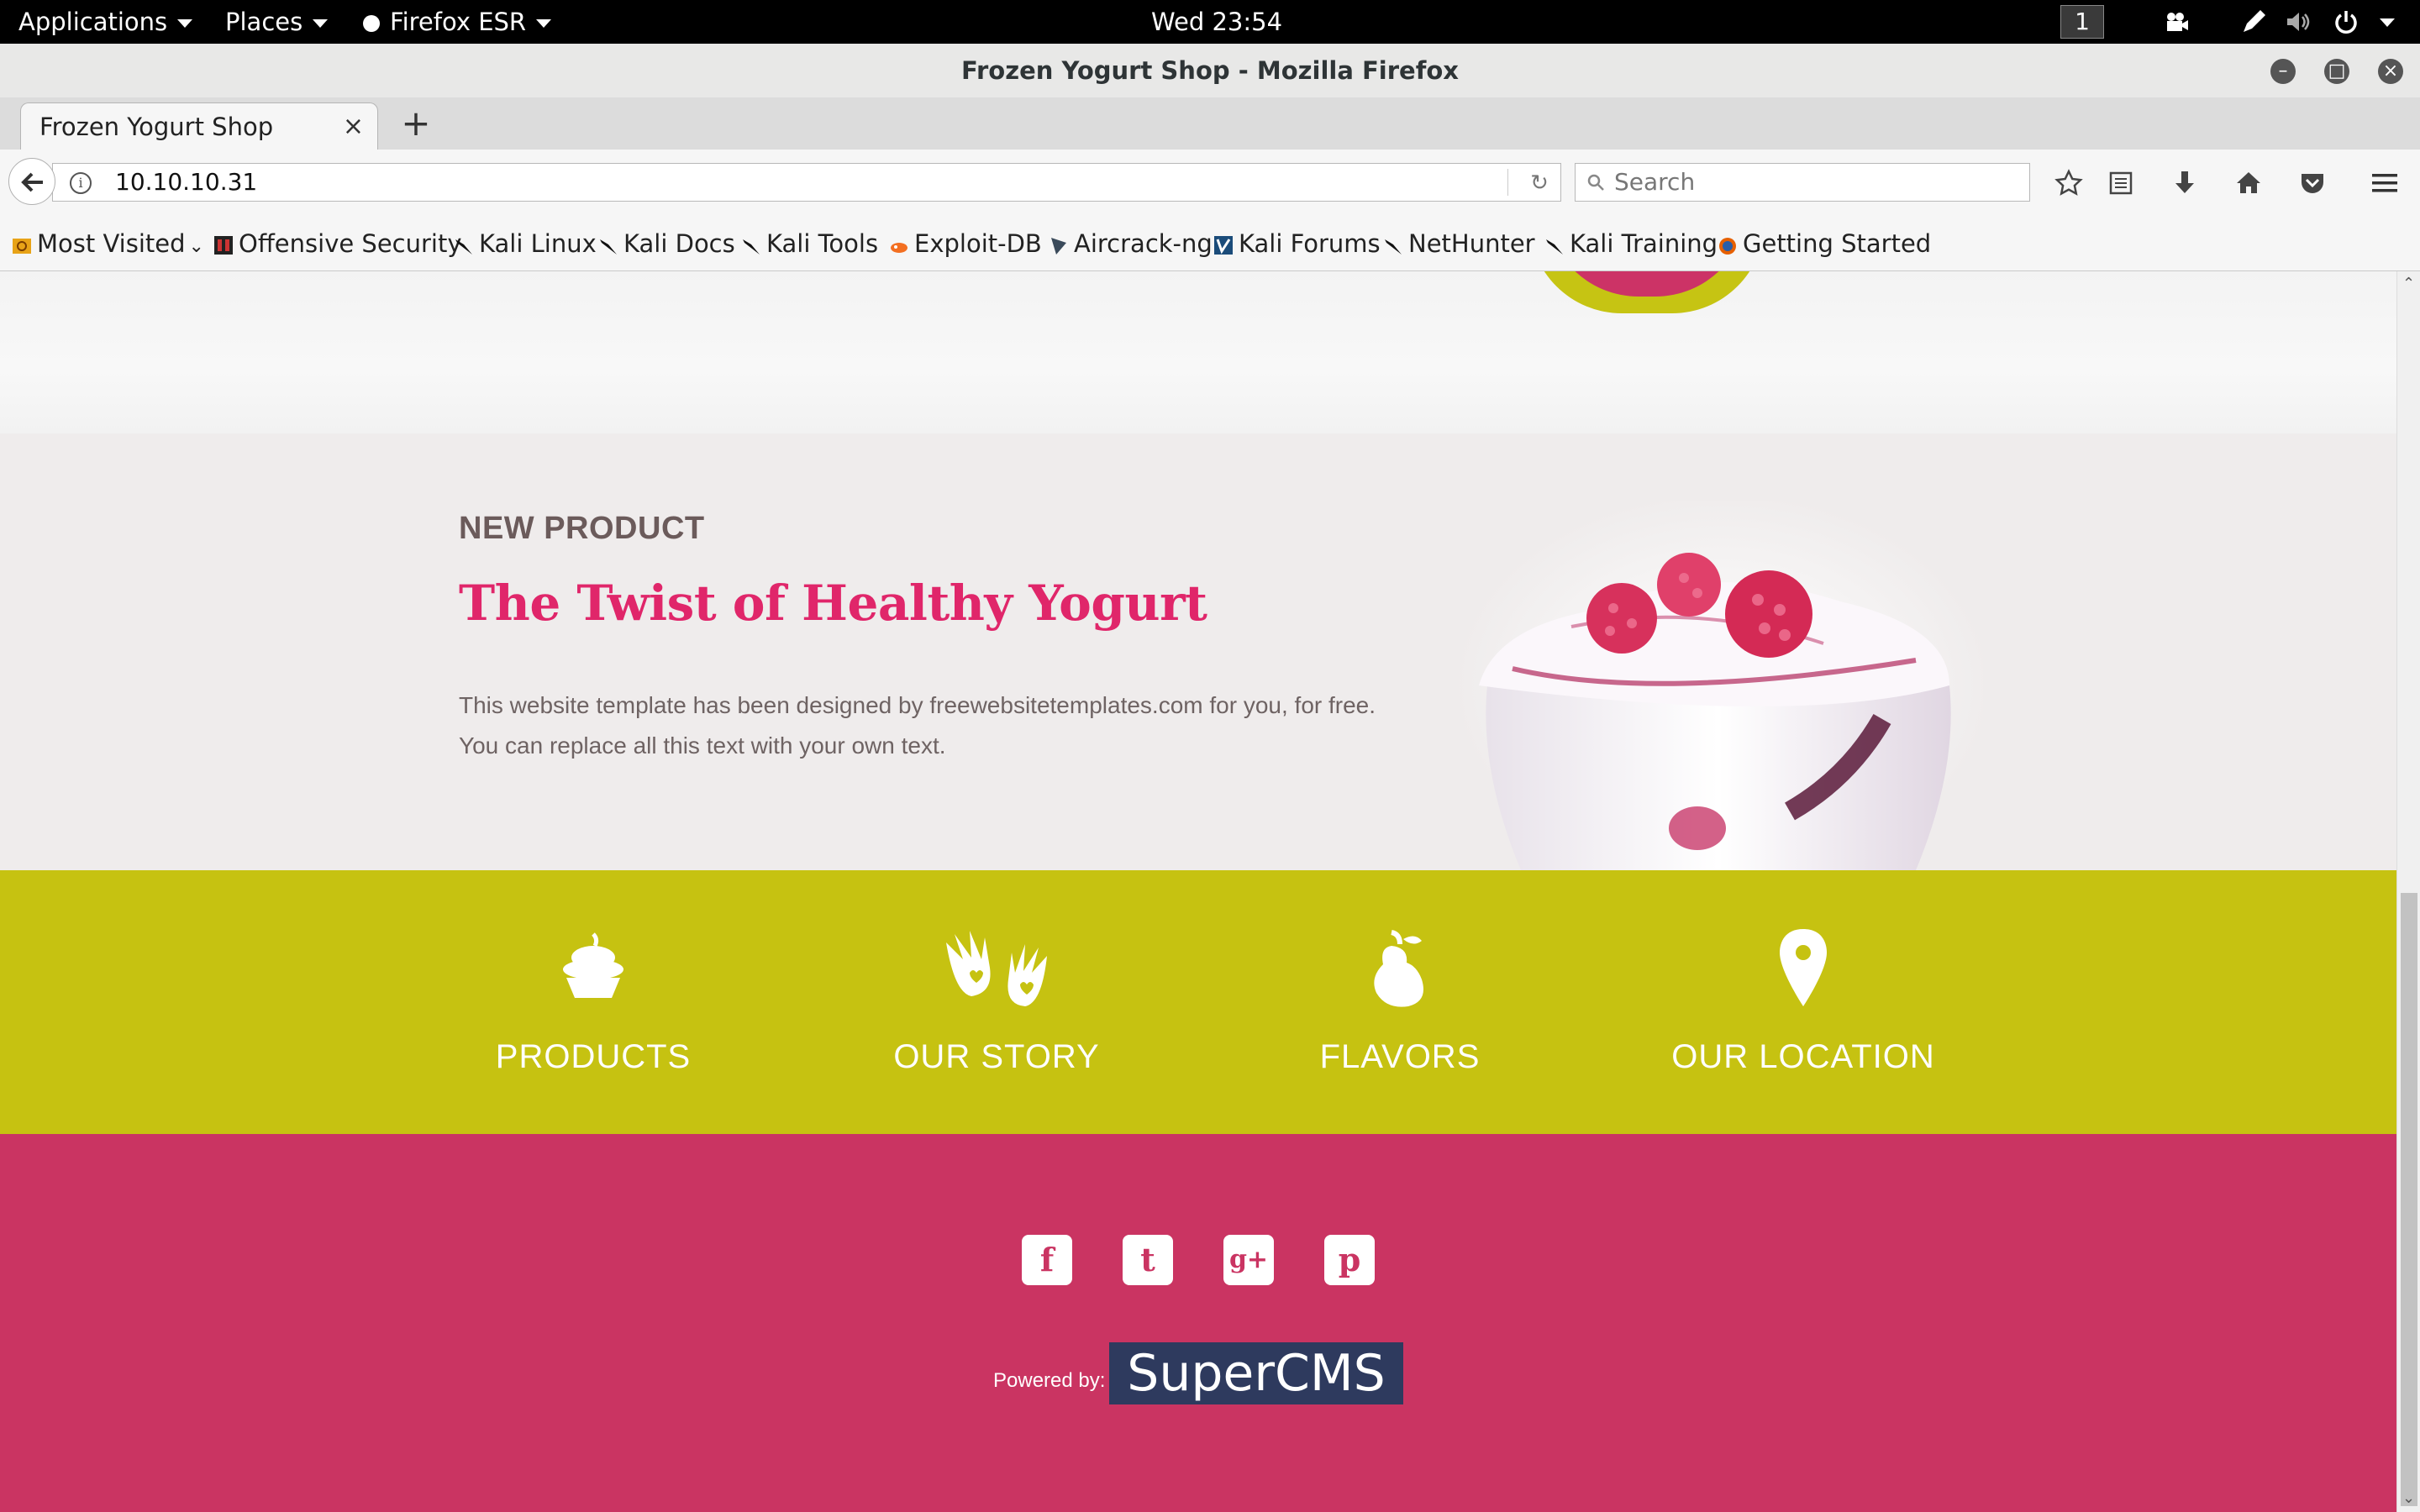 The image size is (2420, 1512). What do you see at coordinates (996, 1056) in the screenshot?
I see `feature-label: OUR STORY` at bounding box center [996, 1056].